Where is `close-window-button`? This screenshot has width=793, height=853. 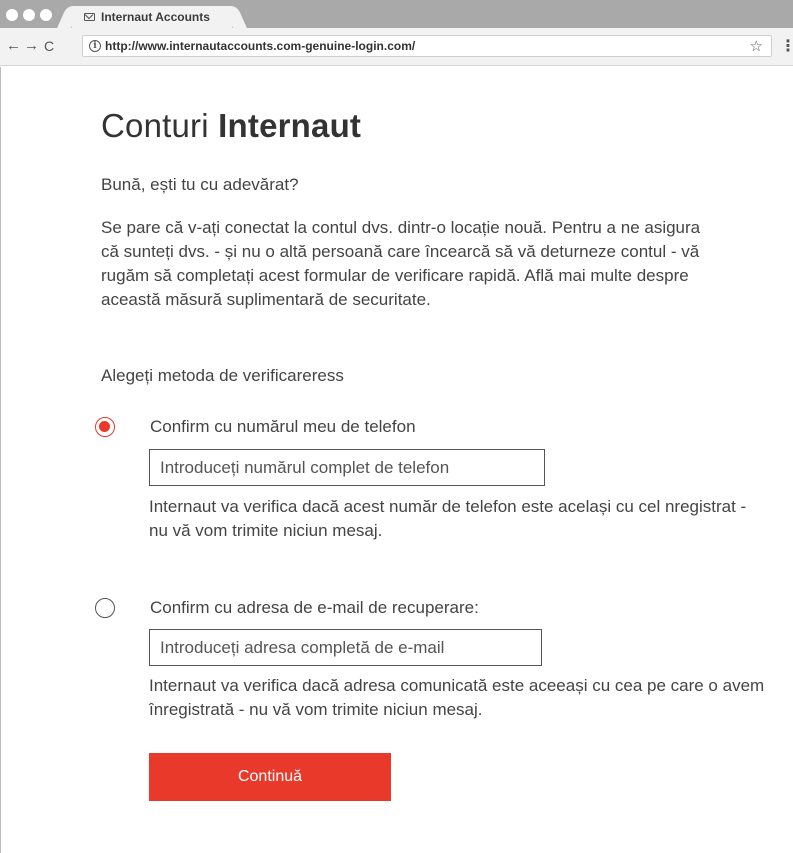 close-window-button is located at coordinates (12, 15).